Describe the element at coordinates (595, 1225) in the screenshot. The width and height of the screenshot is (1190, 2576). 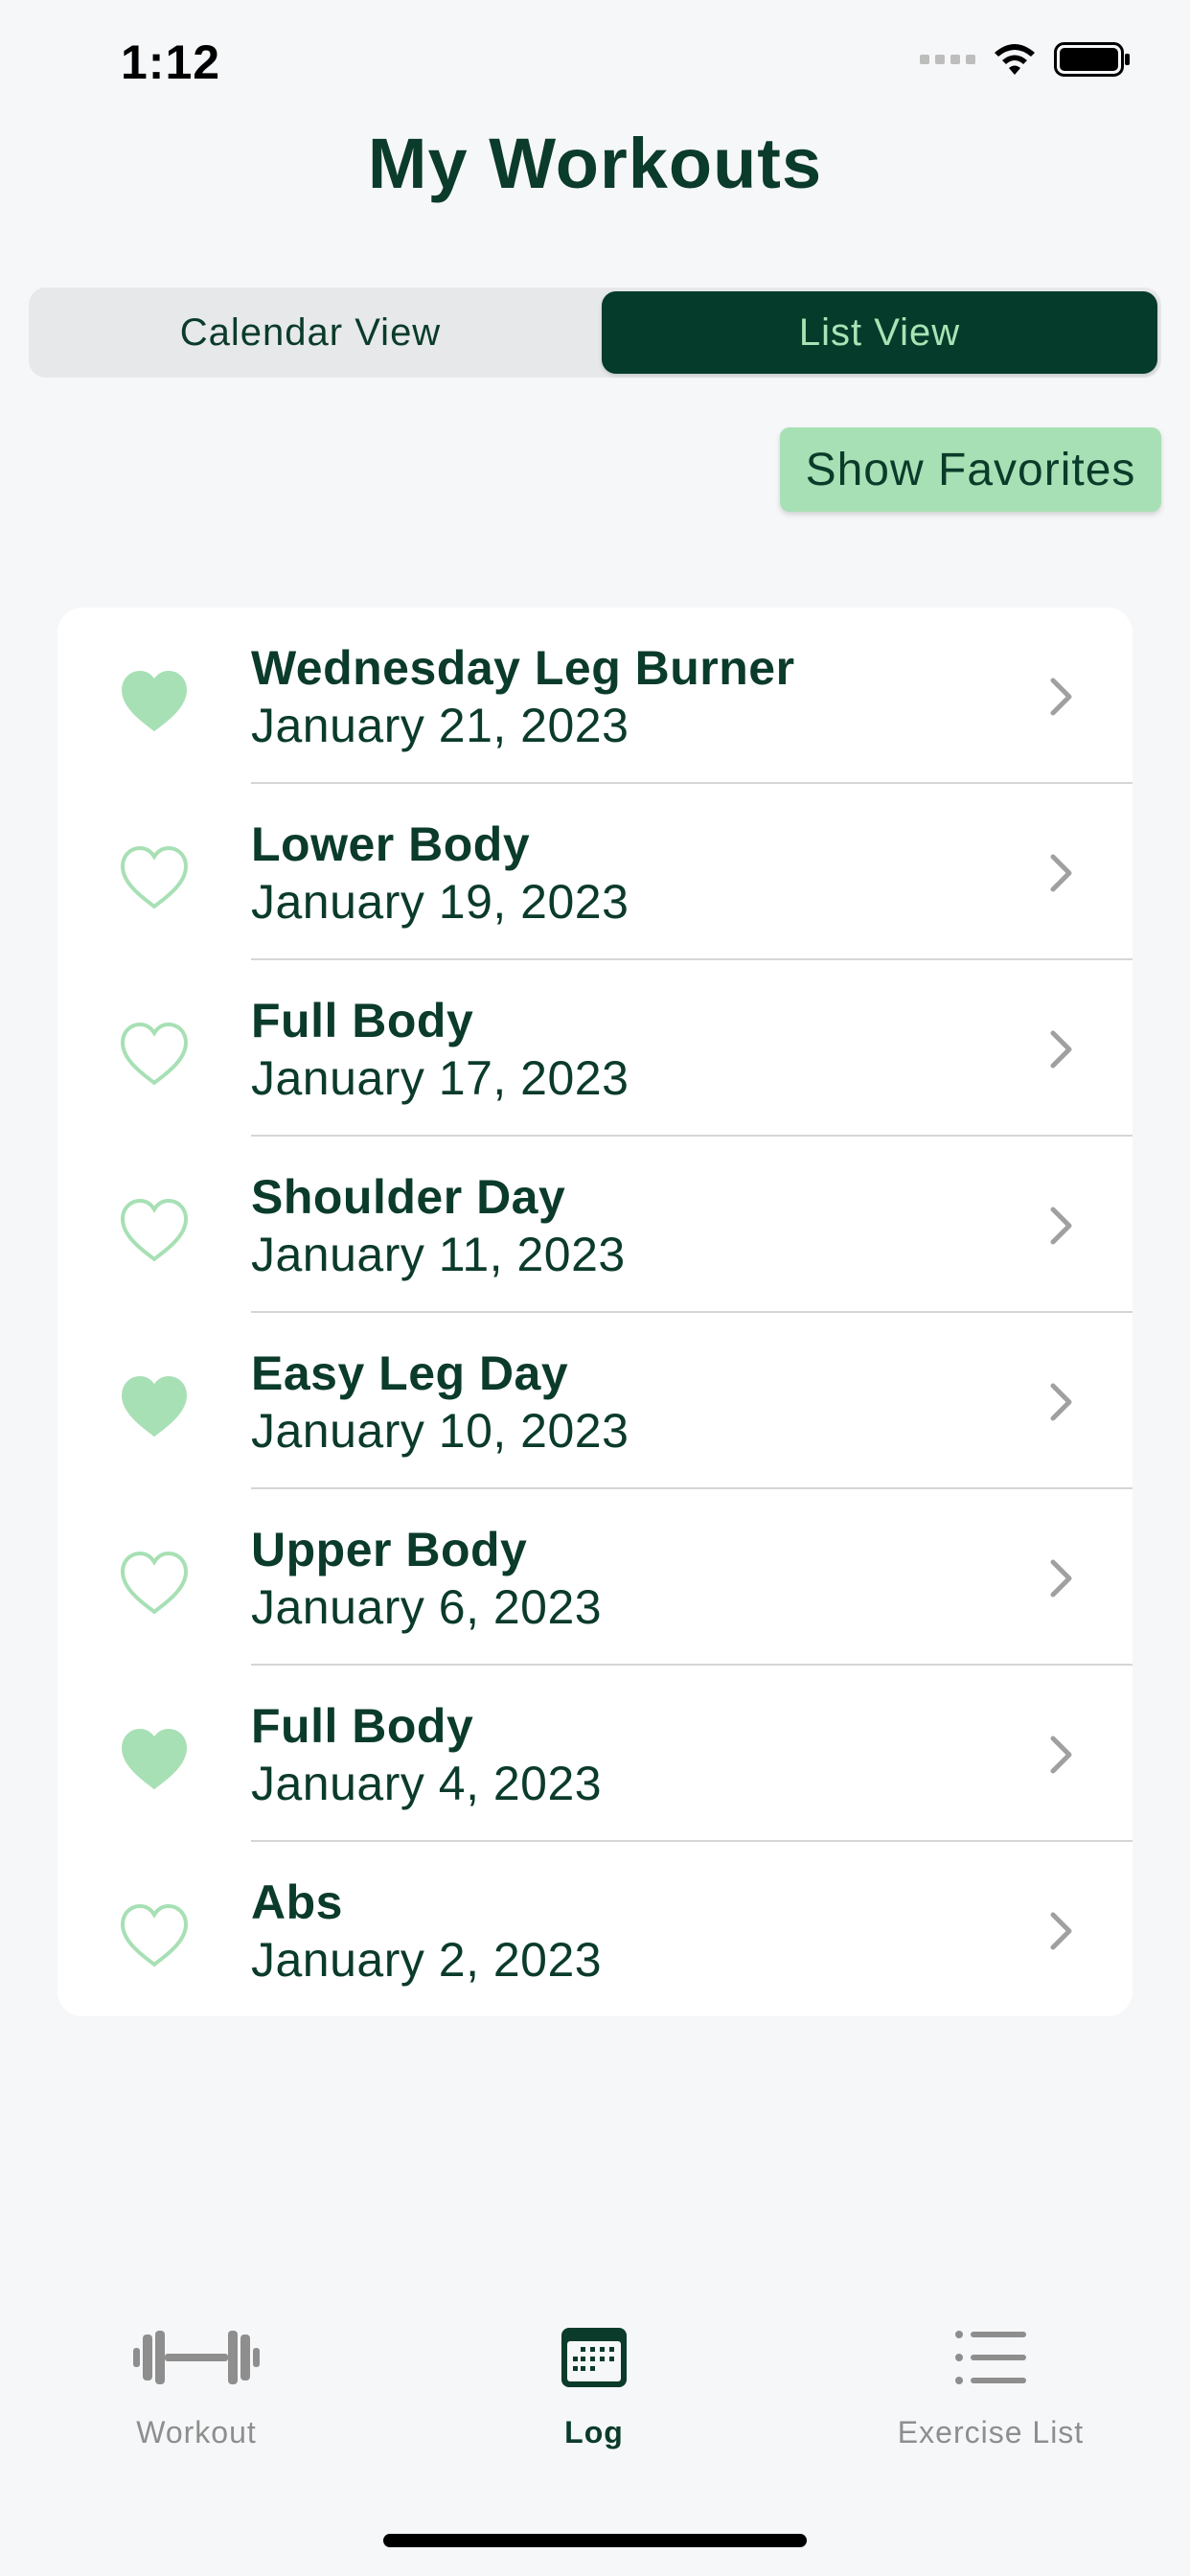
I see `workout-row: Shoulder Day January 11, 2023` at that location.